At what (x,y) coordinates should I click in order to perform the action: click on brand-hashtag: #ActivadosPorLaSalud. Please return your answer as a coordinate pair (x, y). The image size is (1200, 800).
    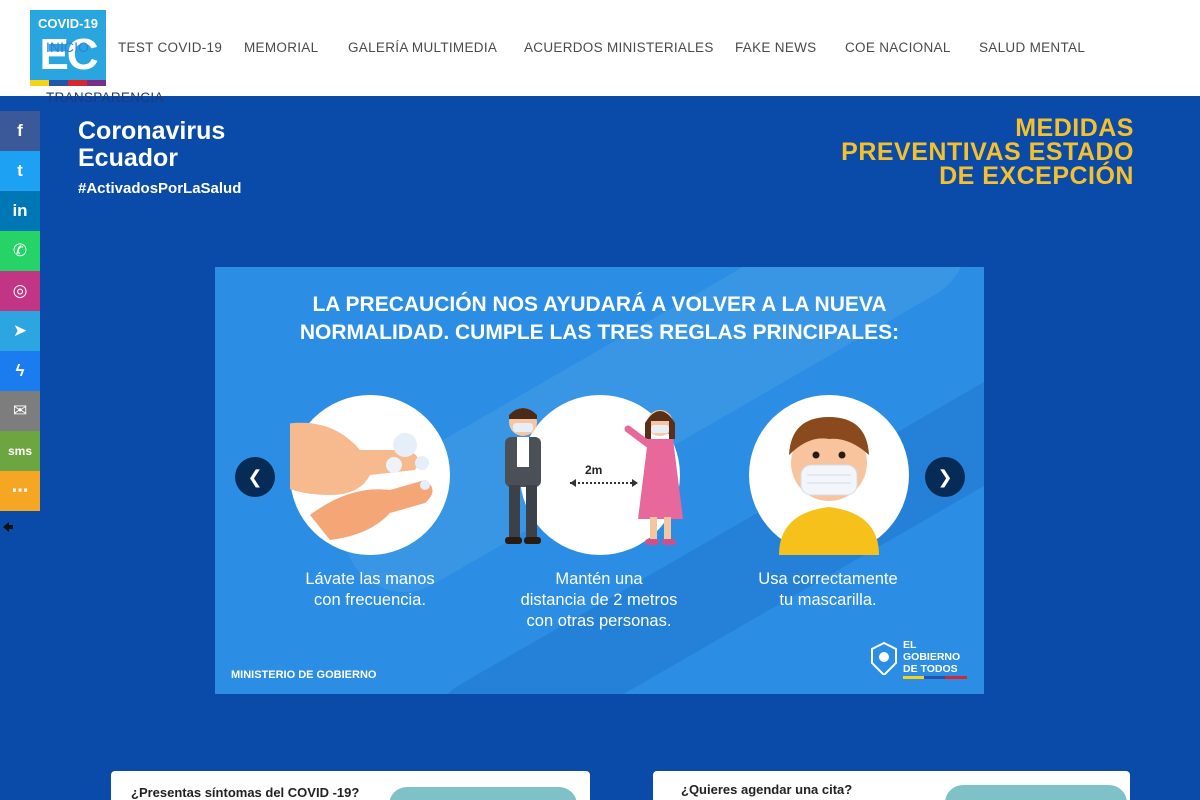
    Looking at the image, I should click on (160, 188).